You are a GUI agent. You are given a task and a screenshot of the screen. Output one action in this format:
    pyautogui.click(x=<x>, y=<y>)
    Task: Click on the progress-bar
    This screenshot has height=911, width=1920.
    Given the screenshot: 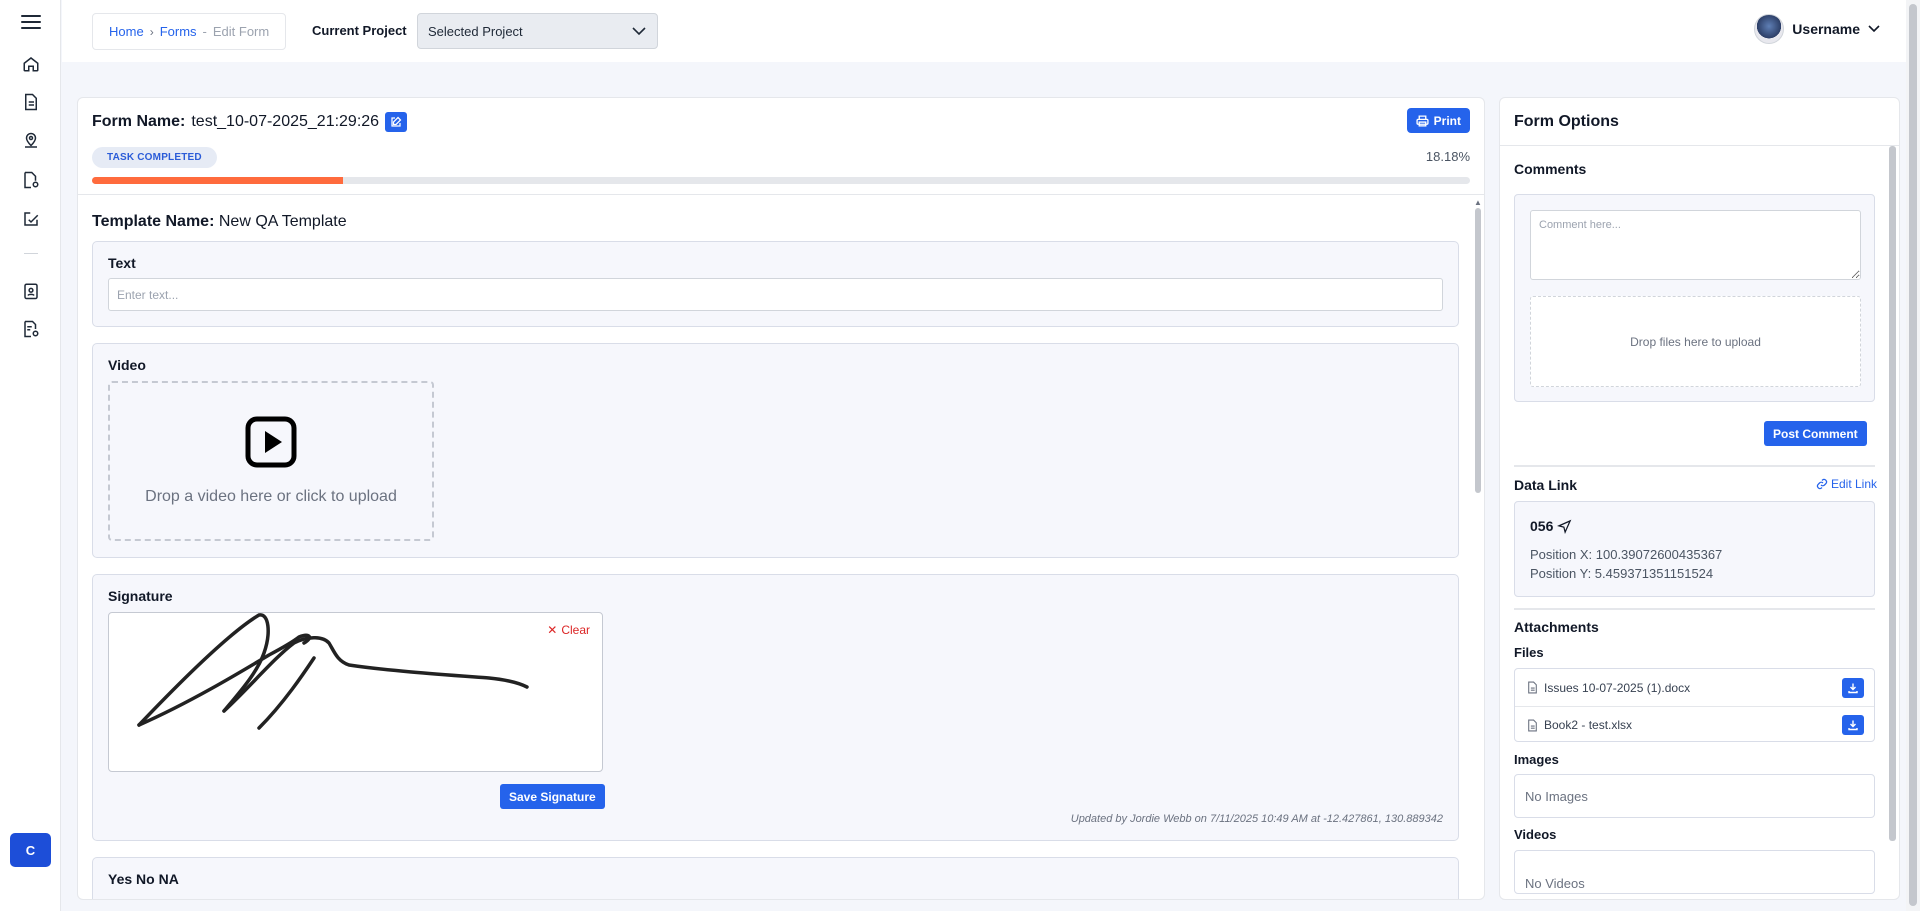 What is the action you would take?
    pyautogui.click(x=781, y=180)
    